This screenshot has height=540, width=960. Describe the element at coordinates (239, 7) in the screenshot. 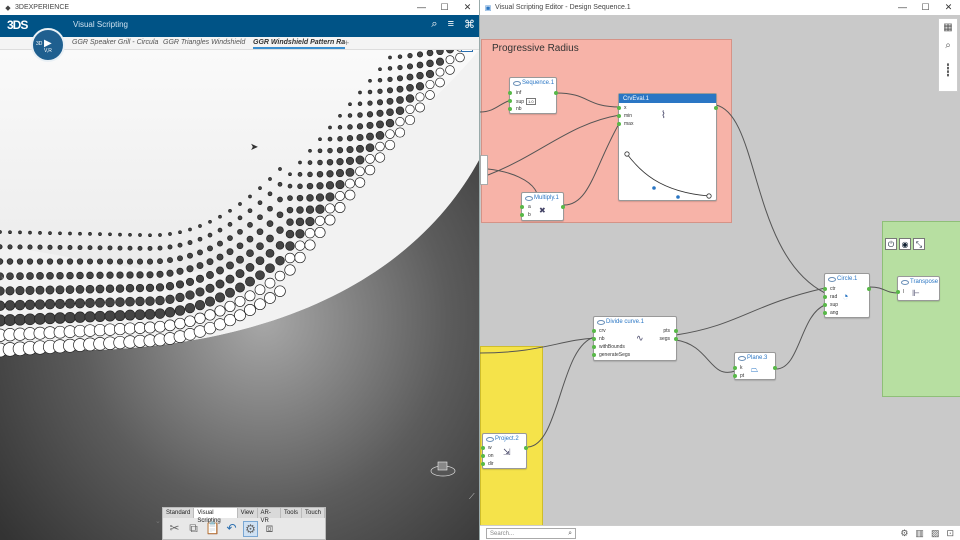

I see `left-title-bar: ◆ 3DEXPERIENCE — ☐ ✕` at that location.